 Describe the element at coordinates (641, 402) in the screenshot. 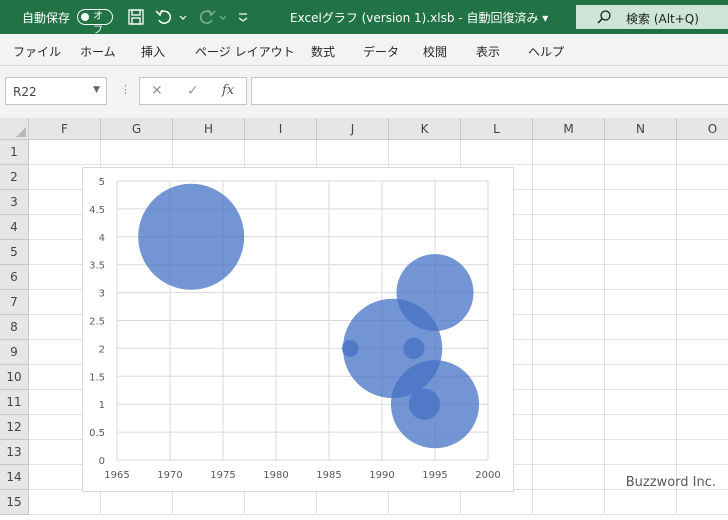

I see `cell-n11` at that location.